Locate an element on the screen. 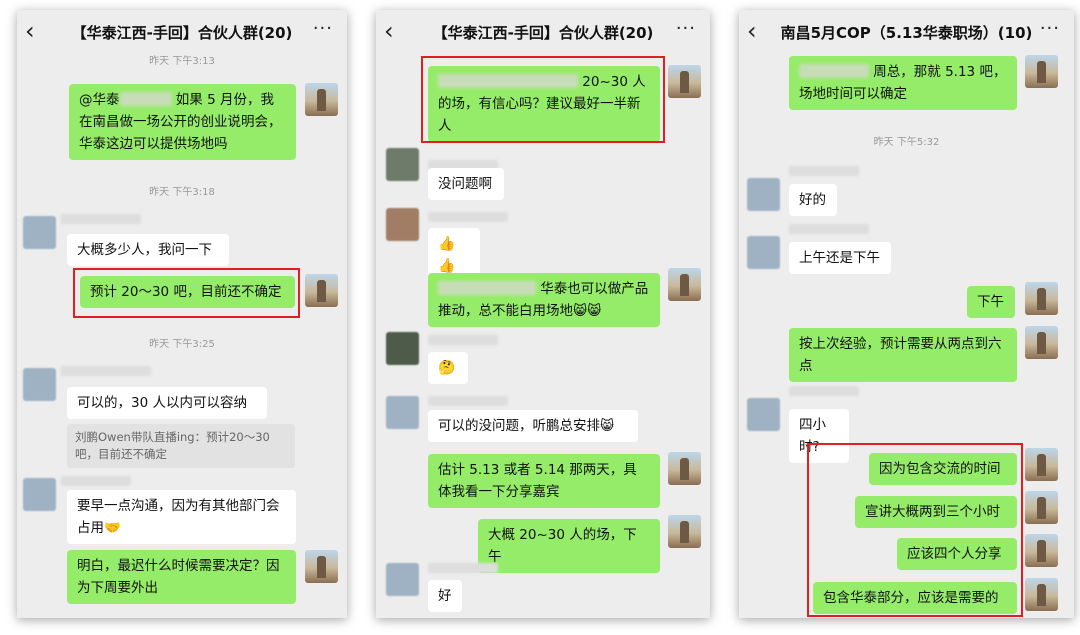  message-text: 可以的没问题，听鹏总安排😸 is located at coordinates (526, 426).